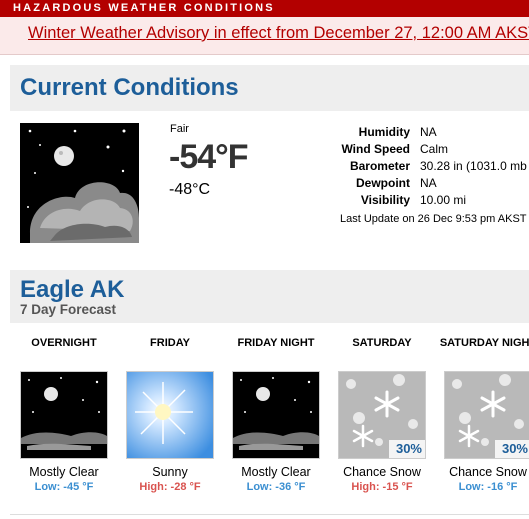  Describe the element at coordinates (488, 487) in the screenshot. I see `period-temp: Low: -16 °F` at that location.